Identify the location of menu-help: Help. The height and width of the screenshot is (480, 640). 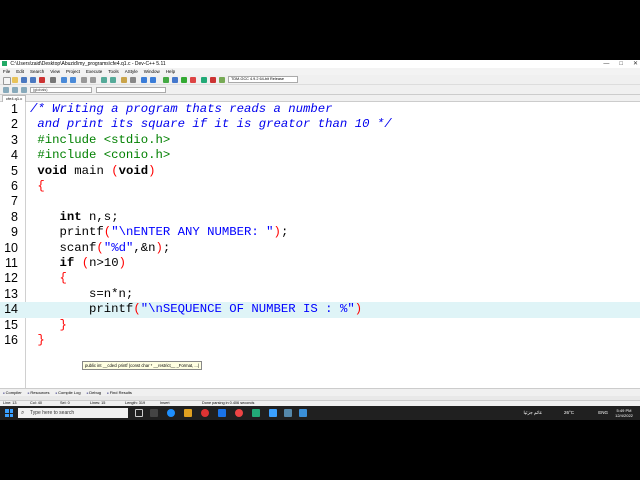
(170, 71).